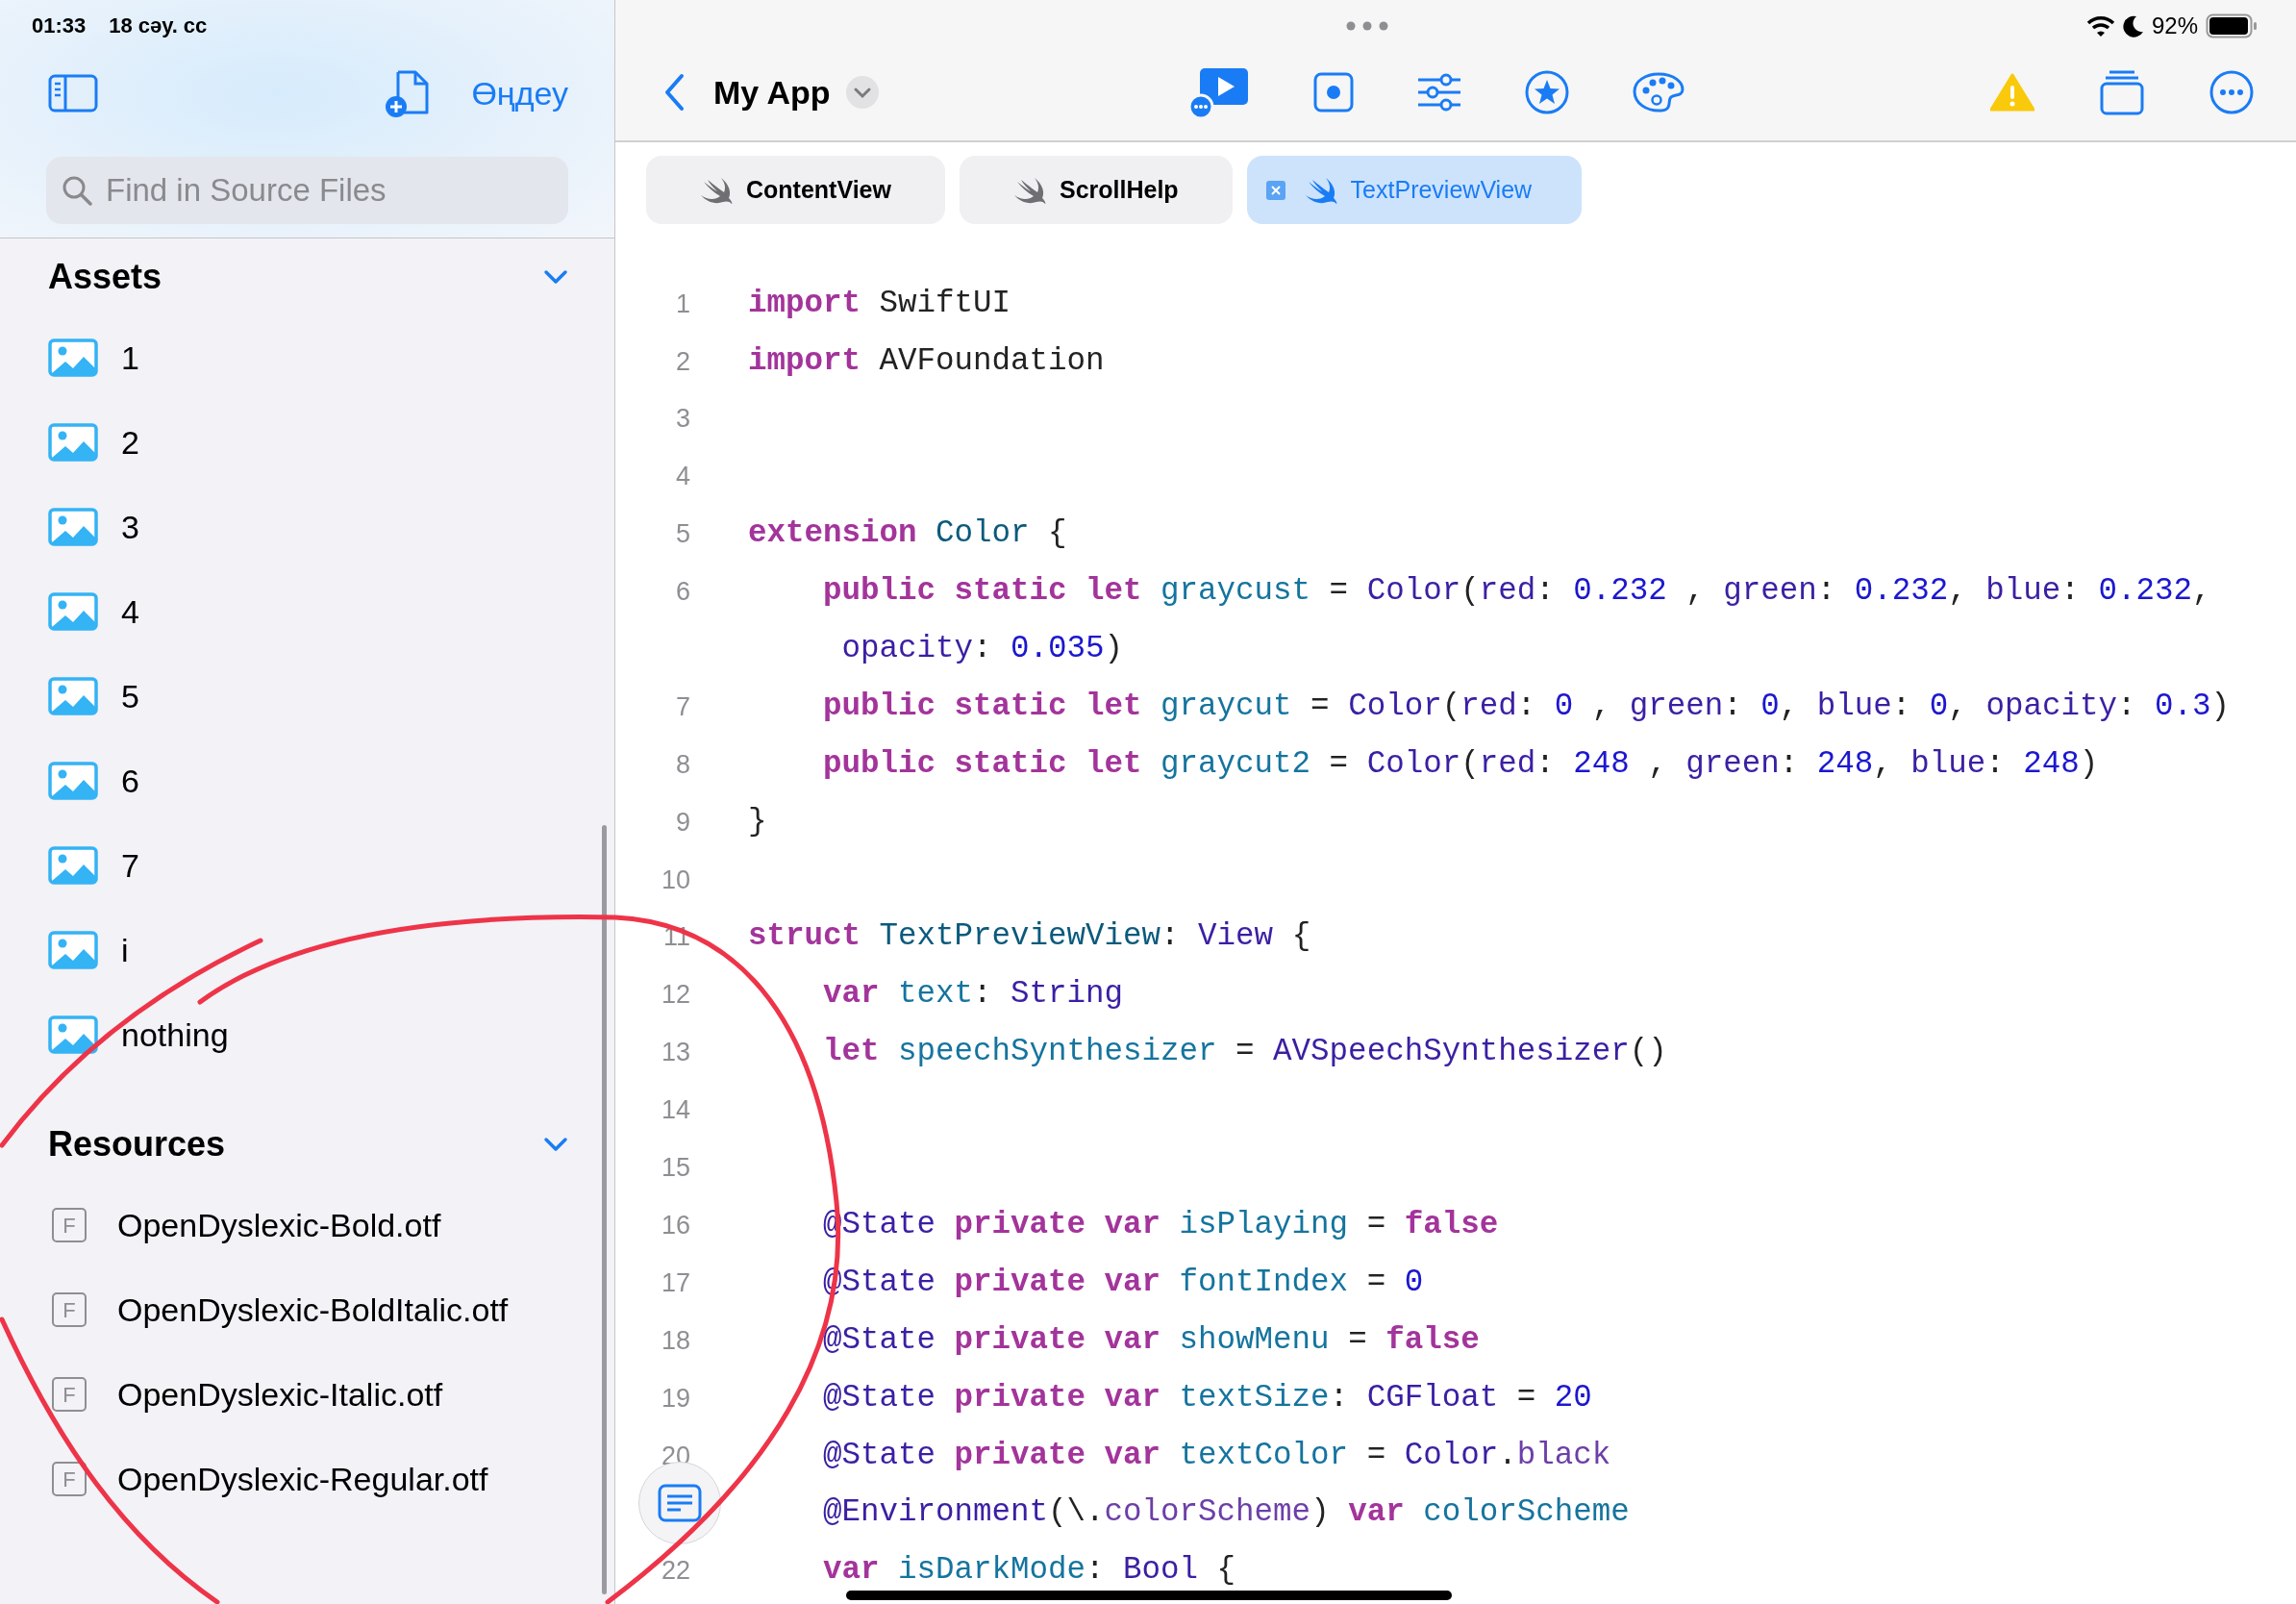 Image resolution: width=2296 pixels, height=1604 pixels. What do you see at coordinates (280, 1394) in the screenshot?
I see `file-name: OpenDyslexic-Italic.otf` at bounding box center [280, 1394].